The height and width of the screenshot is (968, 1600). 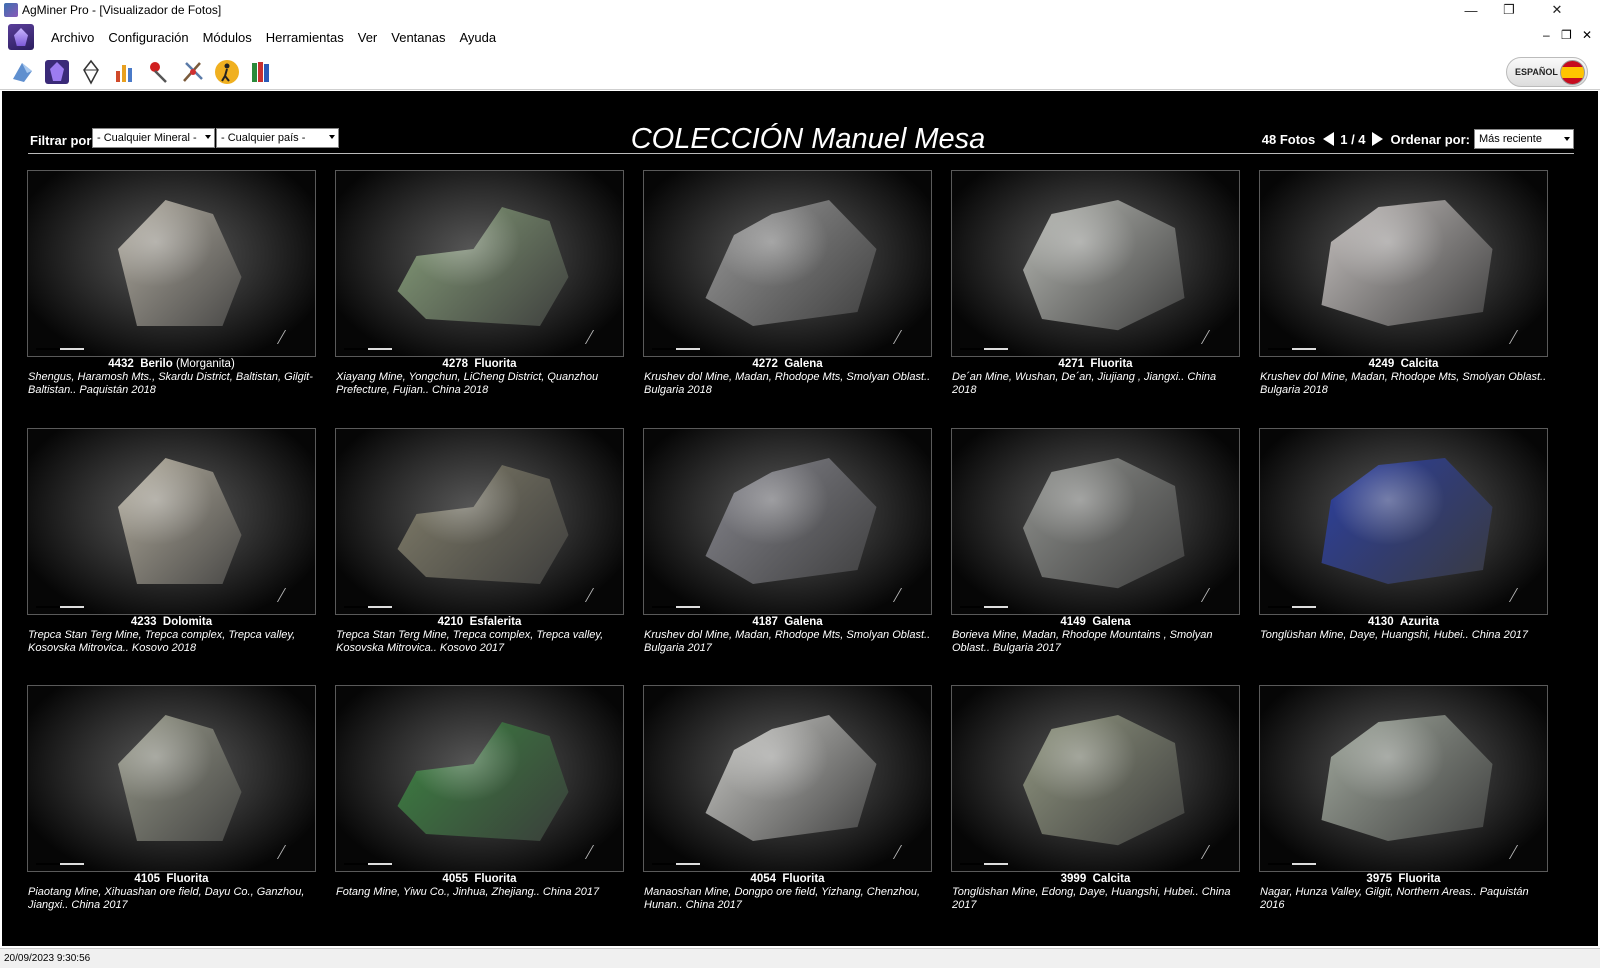 What do you see at coordinates (787, 879) in the screenshot?
I see `card-title: 4054 Fluorita` at bounding box center [787, 879].